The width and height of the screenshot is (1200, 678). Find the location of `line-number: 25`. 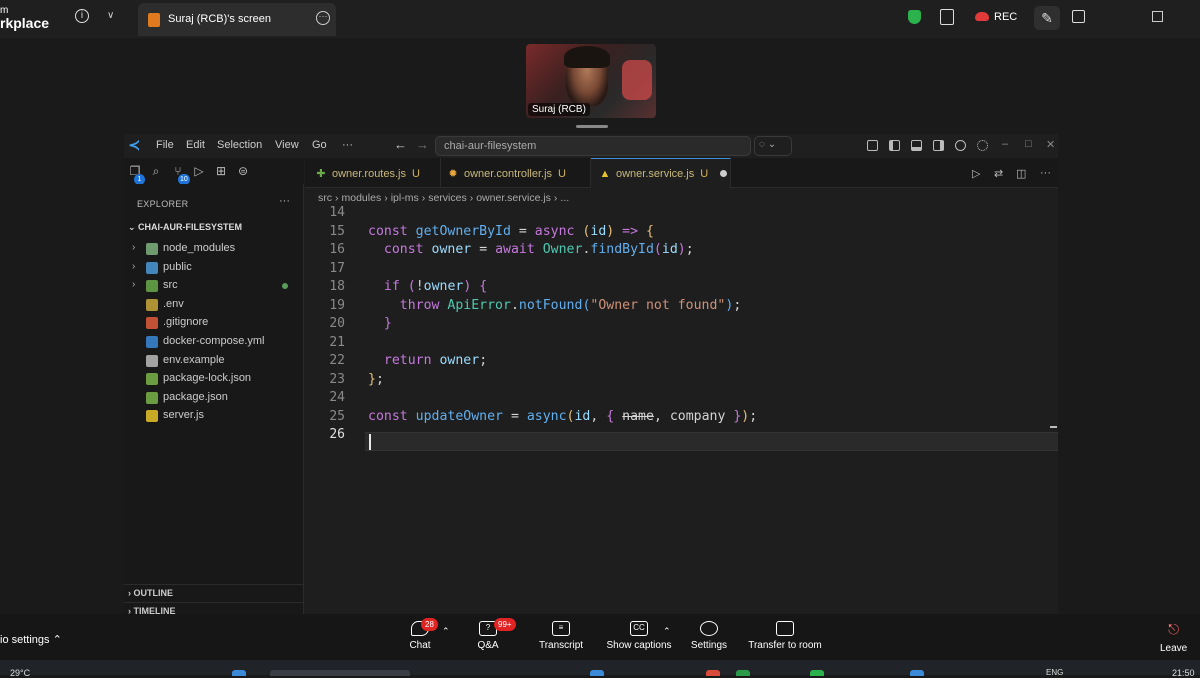

line-number: 25 is located at coordinates (337, 416).